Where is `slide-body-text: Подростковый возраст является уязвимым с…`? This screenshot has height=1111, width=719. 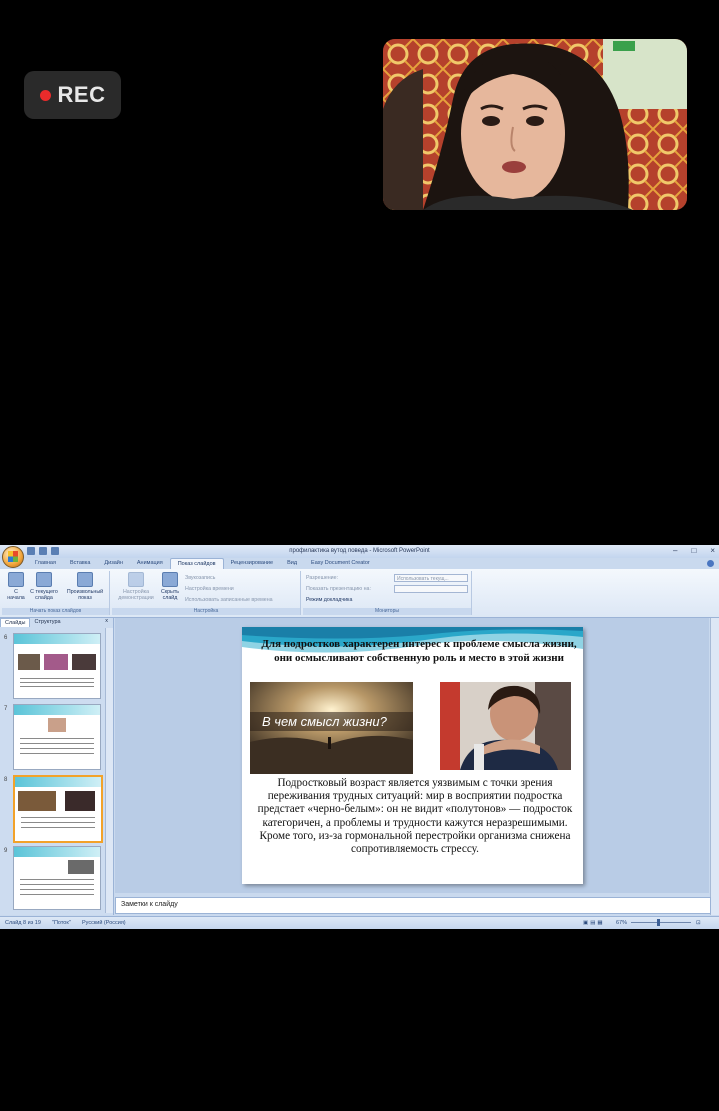
slide-body-text: Подростковый возраст является уязвимым с… is located at coordinates (415, 816).